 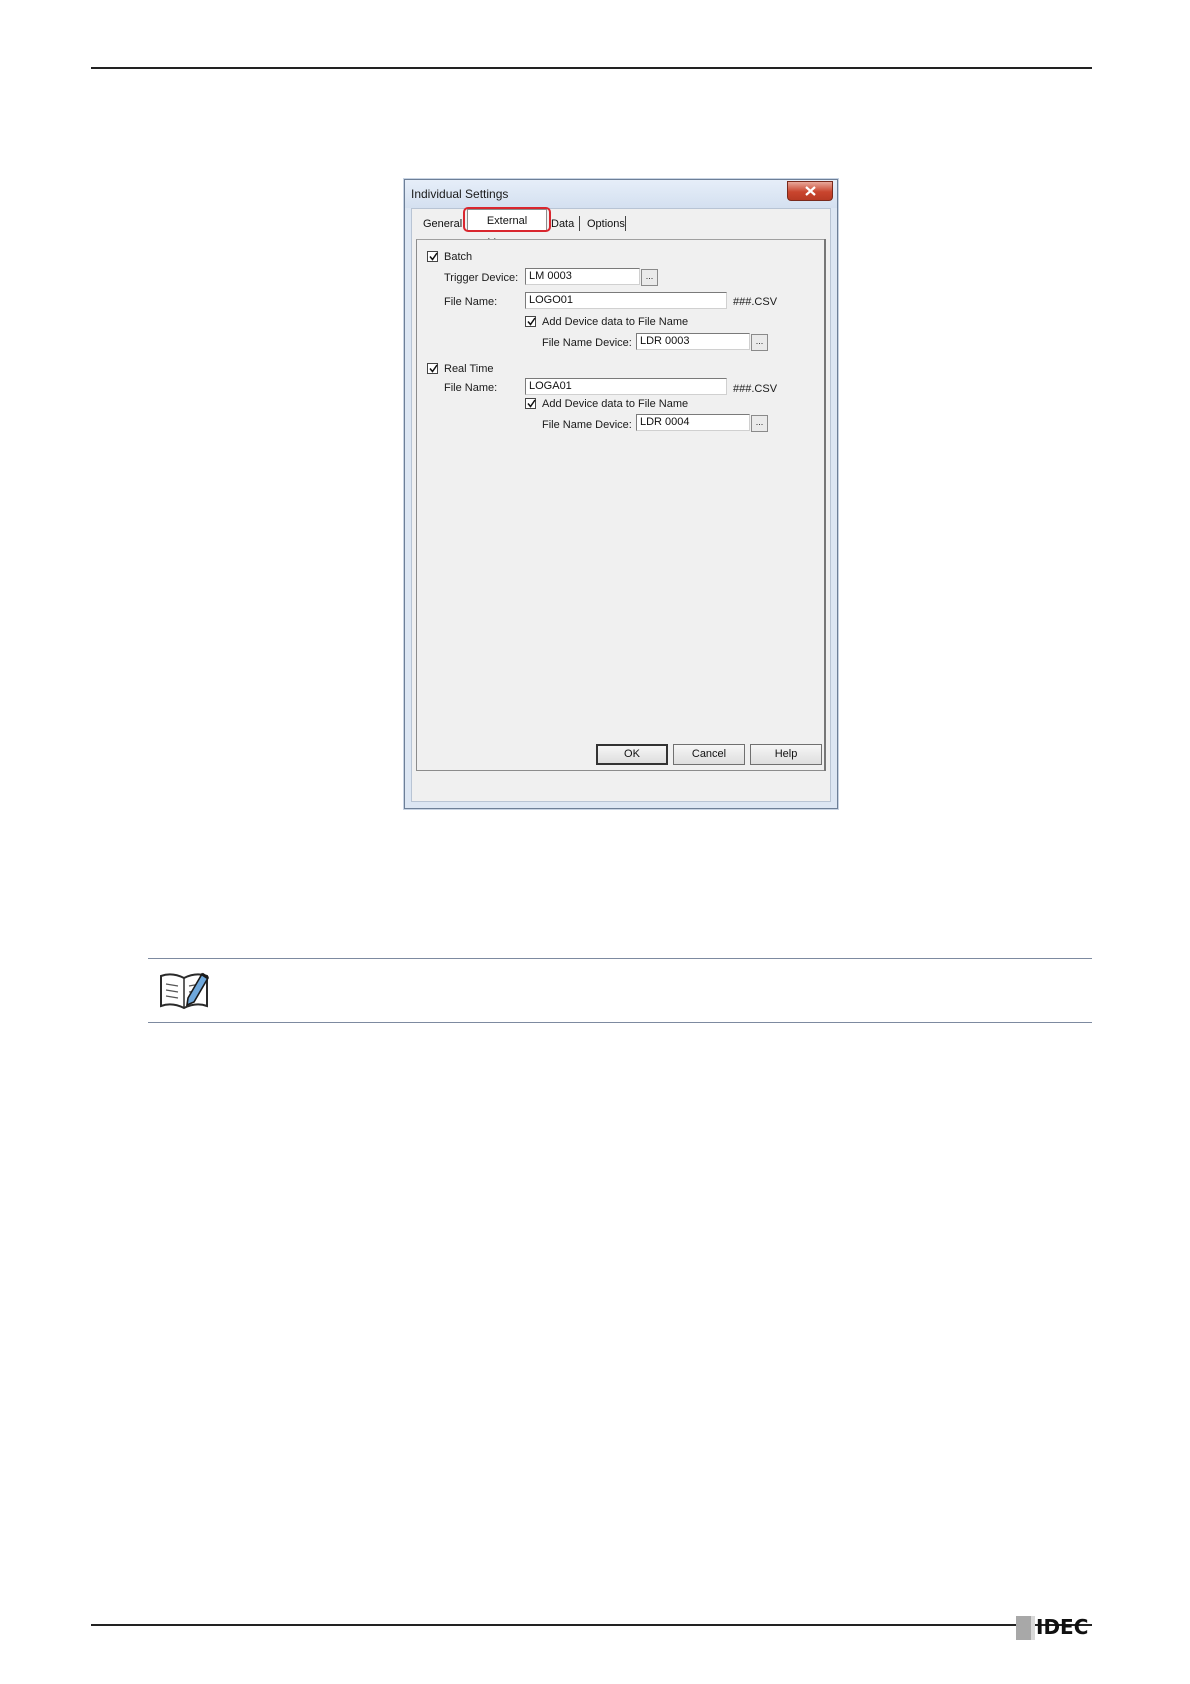 I want to click on close-icon, so click(x=810, y=191).